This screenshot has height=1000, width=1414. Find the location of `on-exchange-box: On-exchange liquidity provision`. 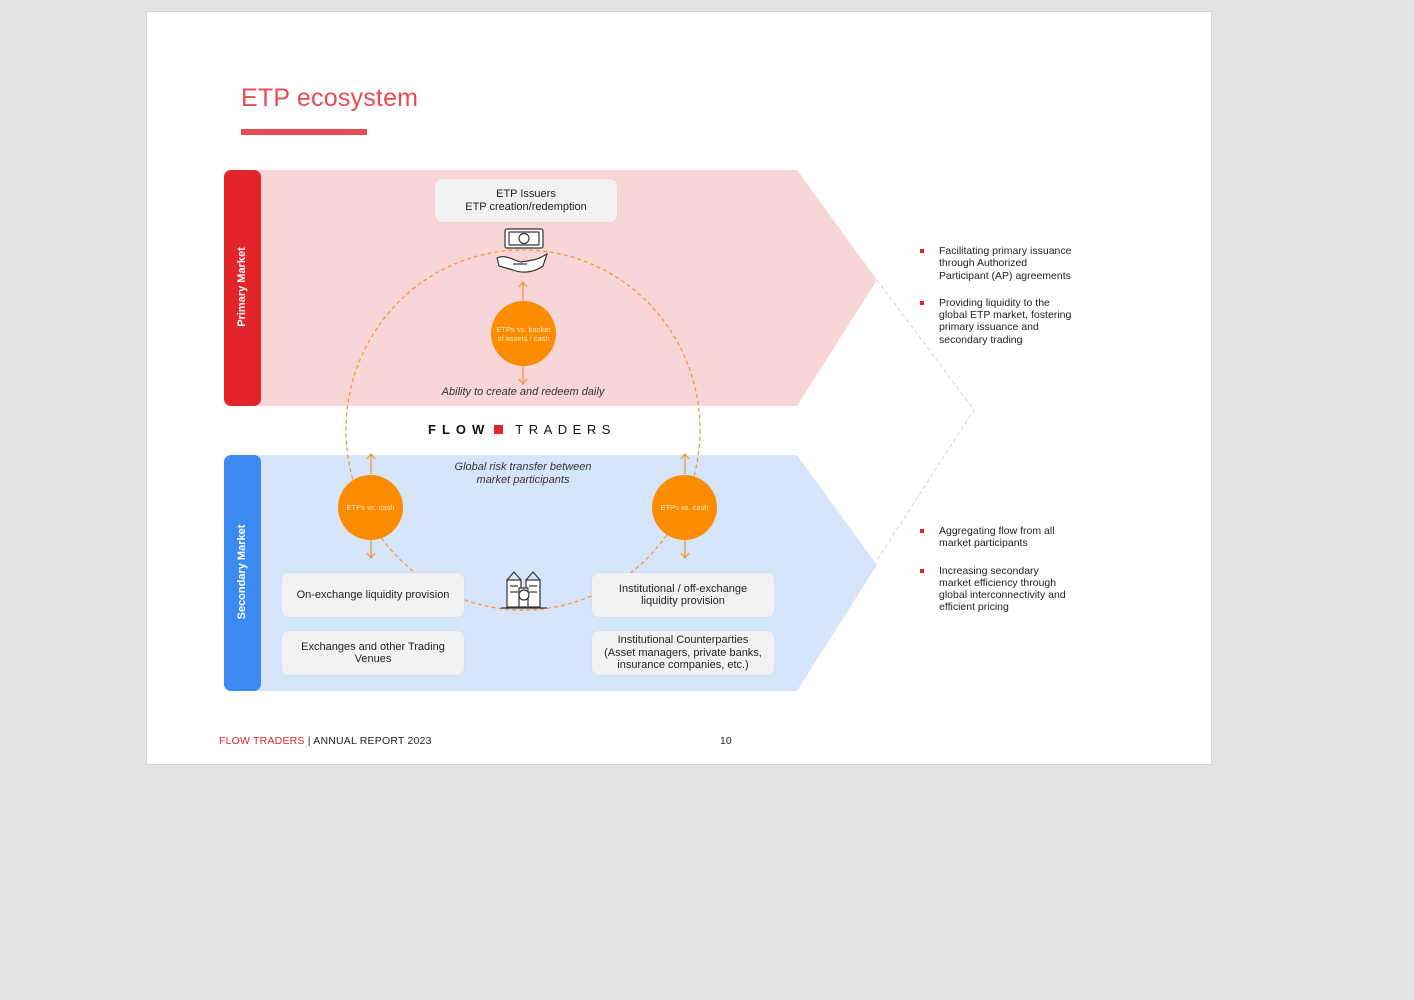

on-exchange-box: On-exchange liquidity provision is located at coordinates (373, 595).